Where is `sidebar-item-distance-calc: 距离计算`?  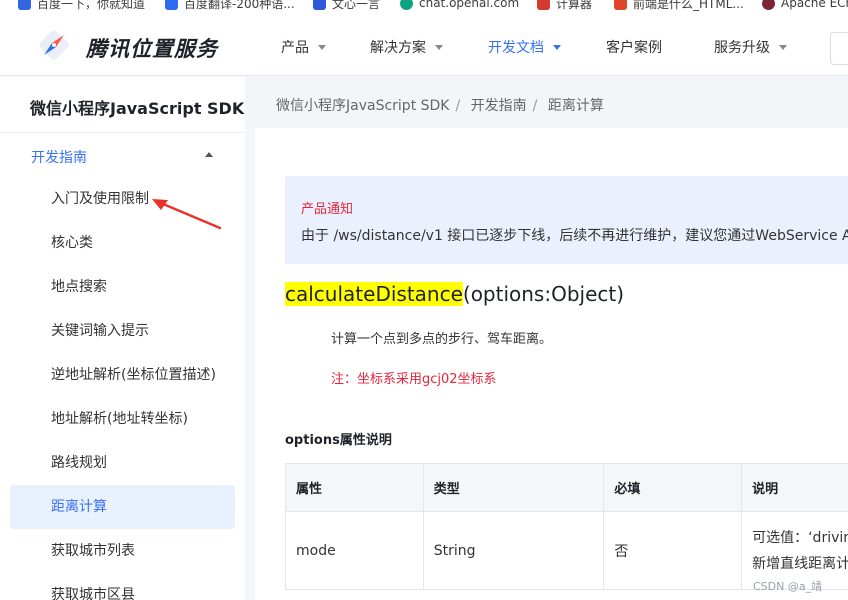 sidebar-item-distance-calc: 距离计算 is located at coordinates (122, 507).